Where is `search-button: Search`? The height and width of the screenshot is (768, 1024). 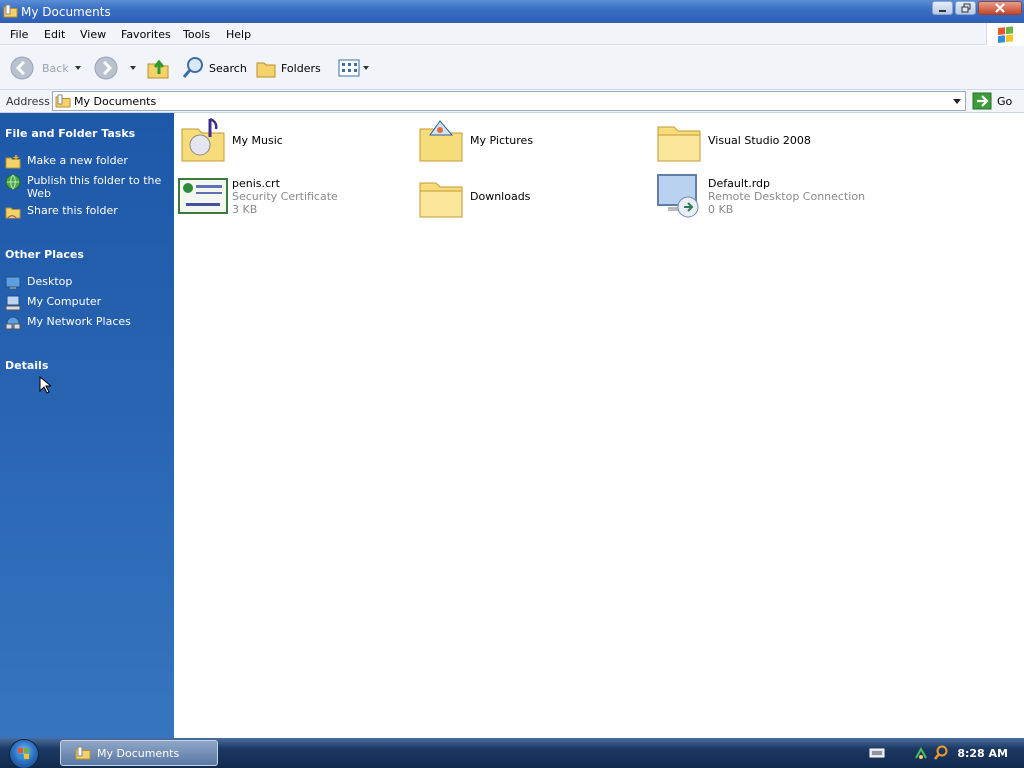
search-button: Search is located at coordinates (214, 68).